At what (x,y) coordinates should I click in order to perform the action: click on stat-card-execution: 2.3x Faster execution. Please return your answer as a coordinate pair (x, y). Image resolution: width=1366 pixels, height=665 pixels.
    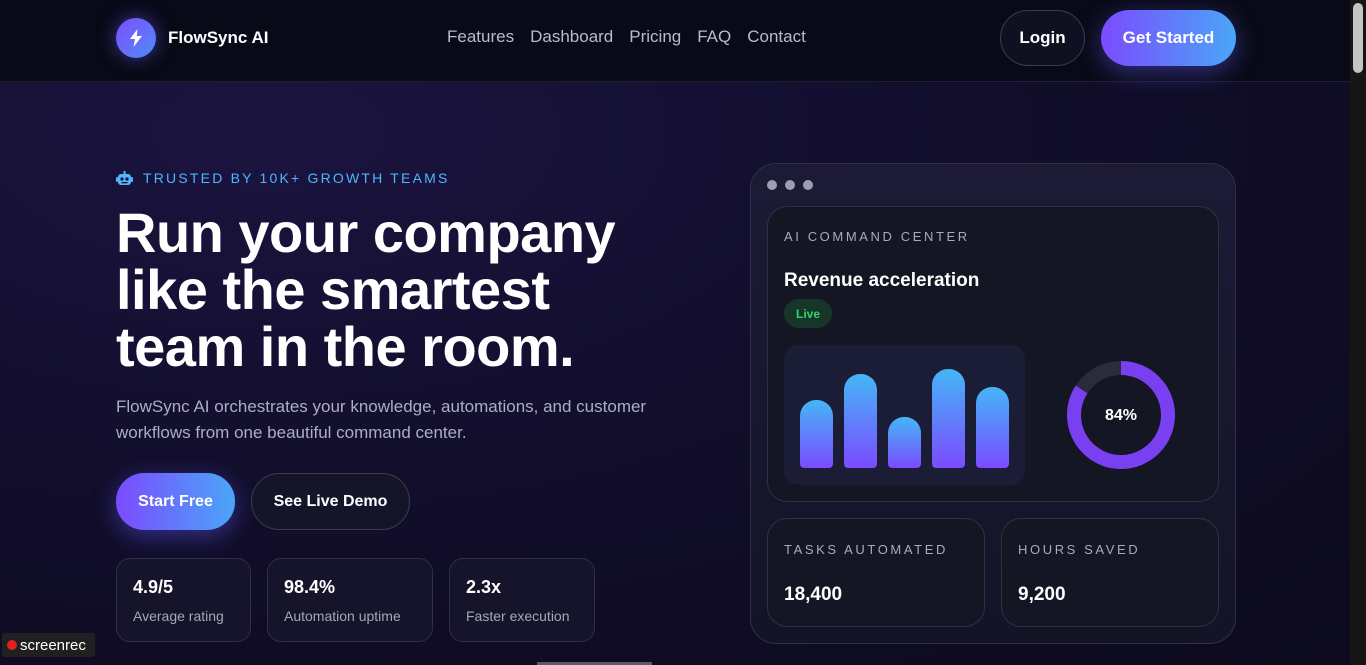
    Looking at the image, I should click on (522, 600).